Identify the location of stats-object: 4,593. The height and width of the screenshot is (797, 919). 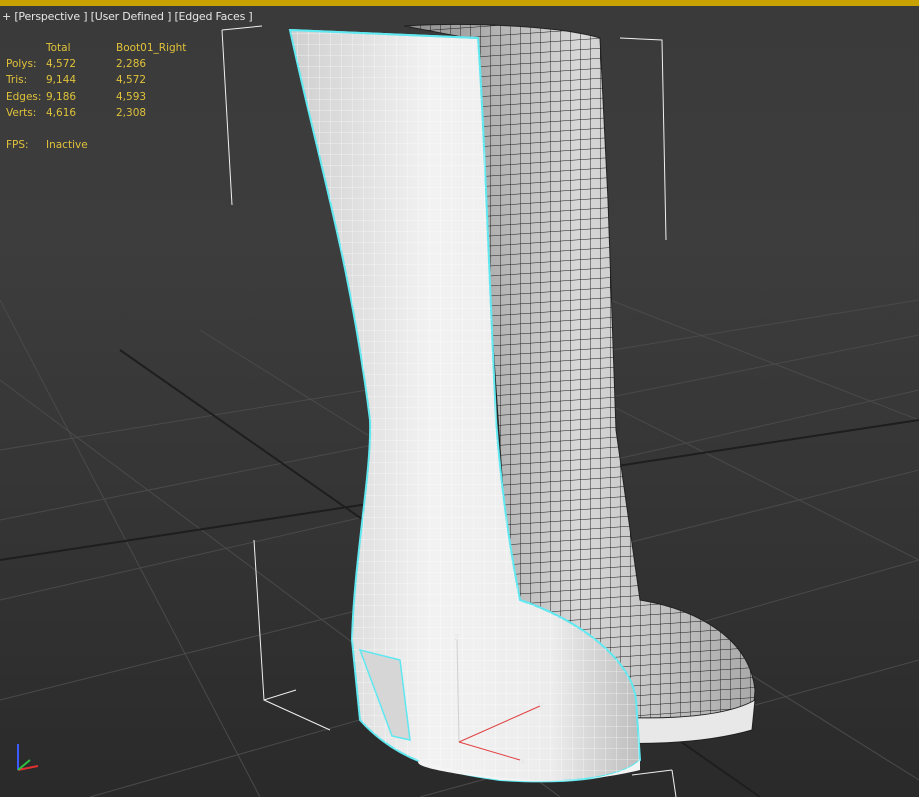
(131, 96).